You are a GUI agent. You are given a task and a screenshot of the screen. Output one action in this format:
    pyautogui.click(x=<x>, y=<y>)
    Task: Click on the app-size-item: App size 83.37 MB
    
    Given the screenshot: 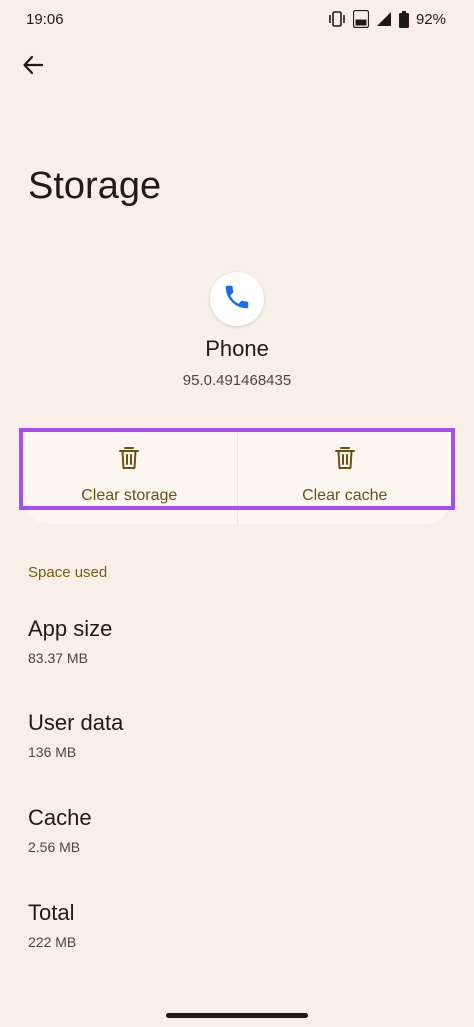 What is the action you would take?
    pyautogui.click(x=70, y=641)
    